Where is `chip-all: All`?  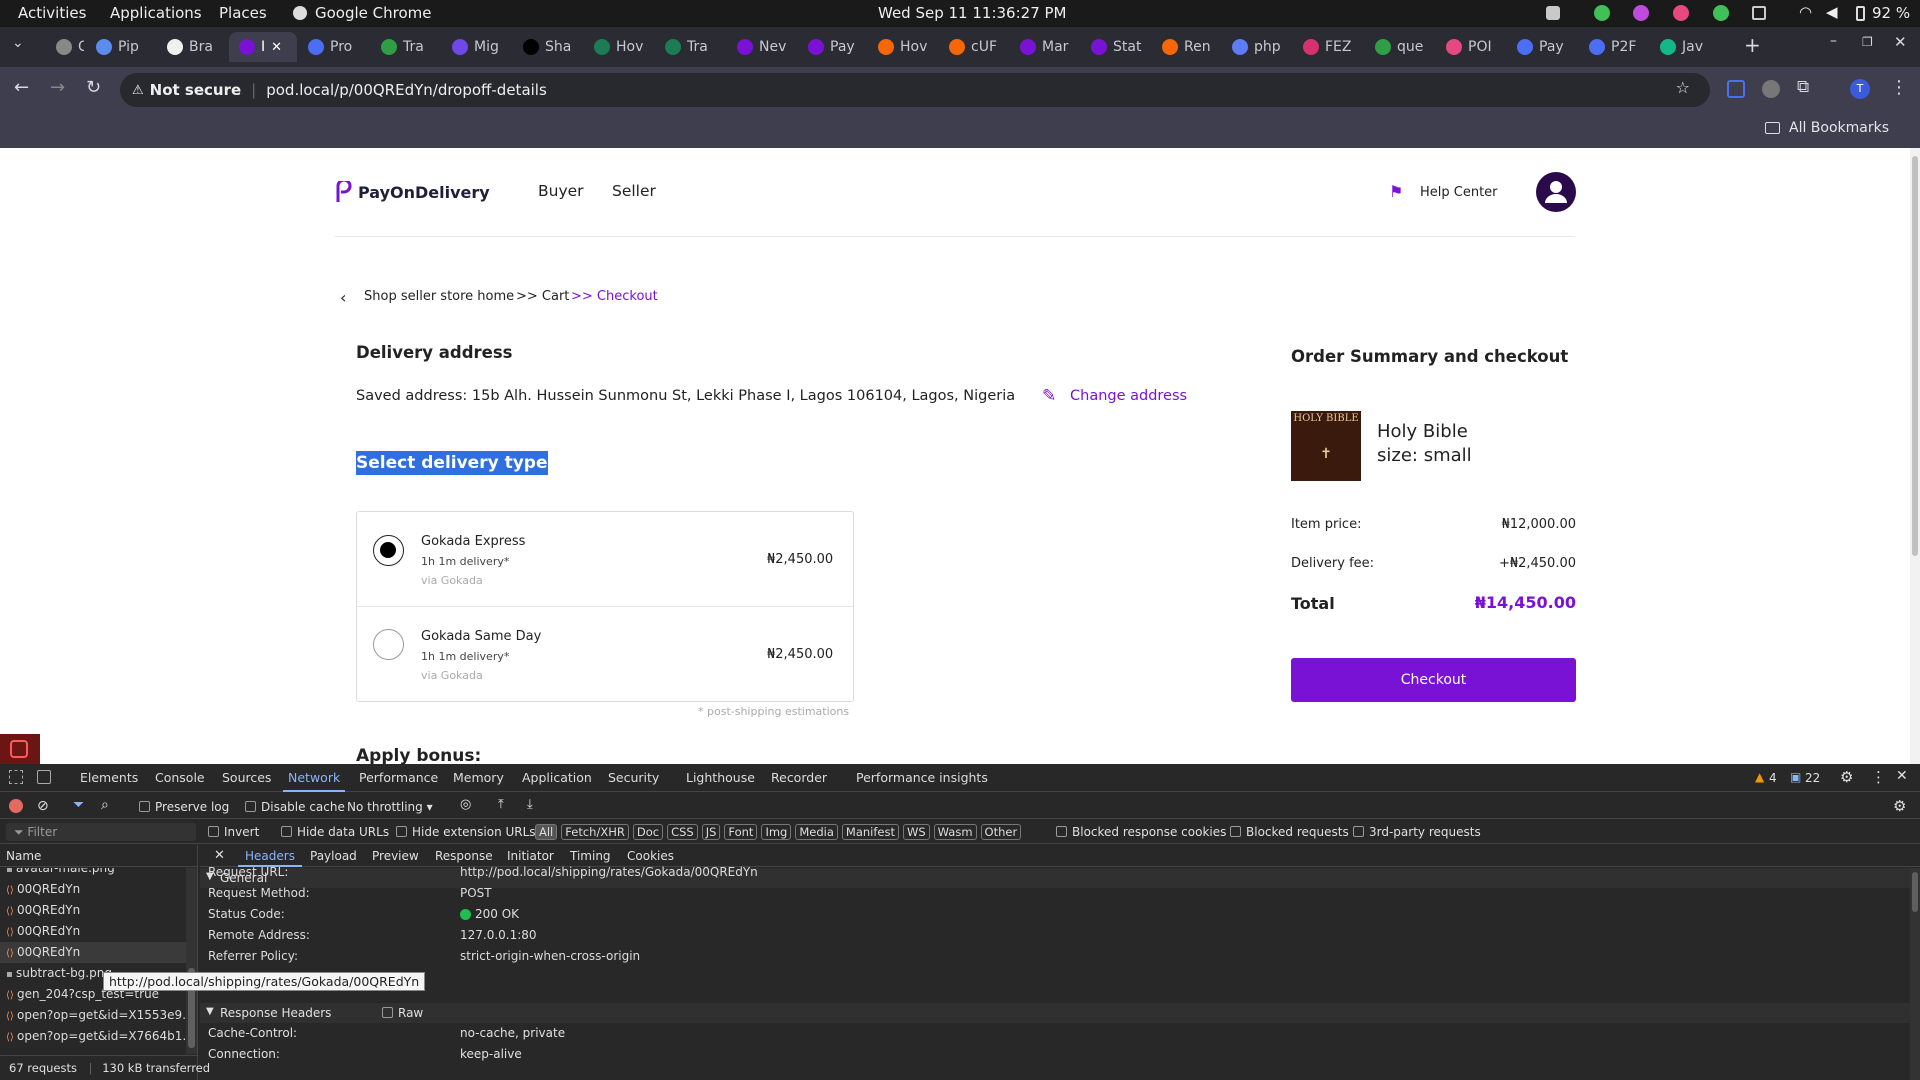
chip-all: All is located at coordinates (546, 832).